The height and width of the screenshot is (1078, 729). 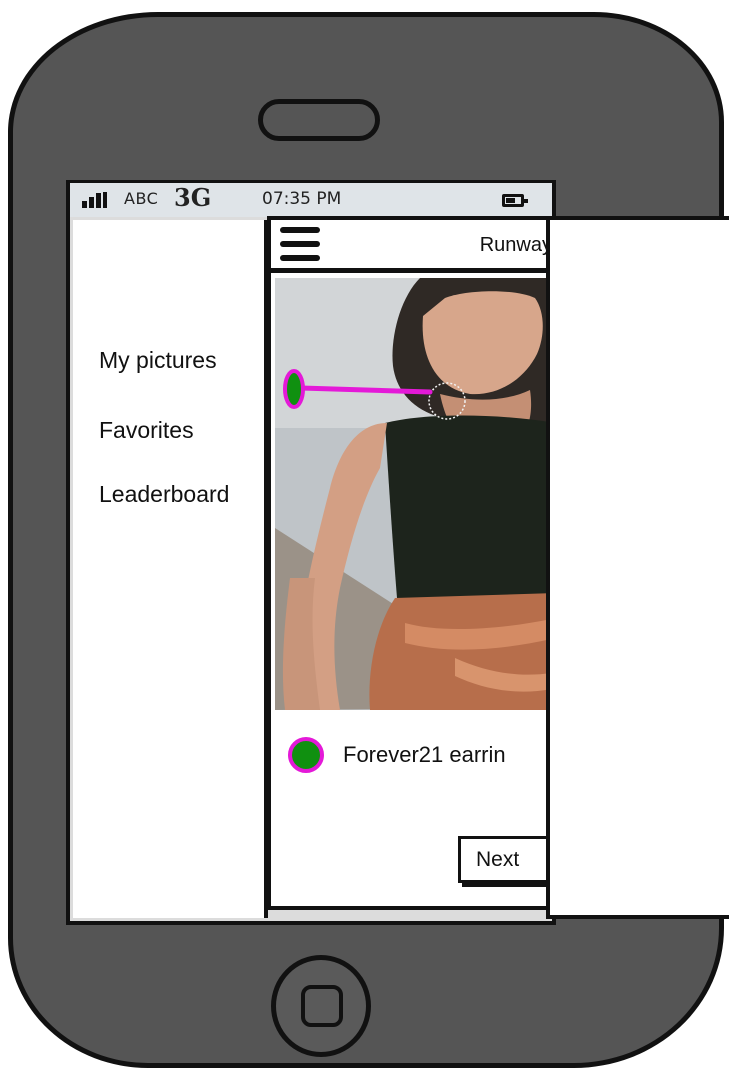 I want to click on menu-item-favorites: Favorites, so click(x=146, y=430).